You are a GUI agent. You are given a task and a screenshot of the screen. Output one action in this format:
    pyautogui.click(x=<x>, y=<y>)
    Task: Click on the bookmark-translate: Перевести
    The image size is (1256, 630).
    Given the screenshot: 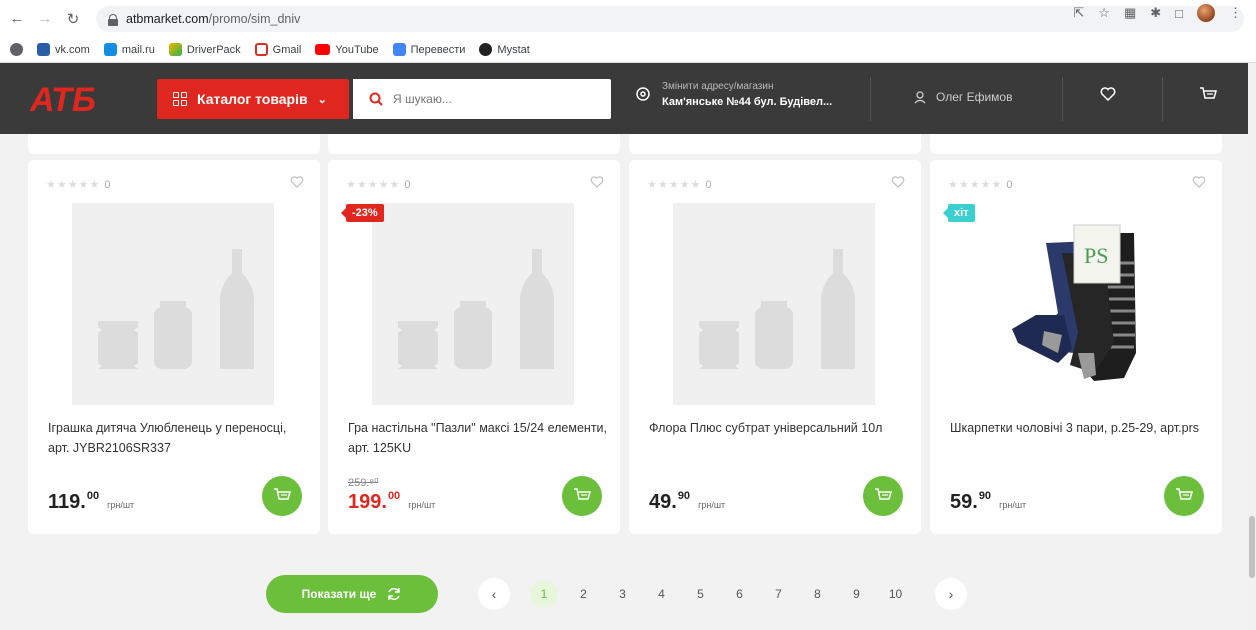 What is the action you would take?
    pyautogui.click(x=428, y=49)
    